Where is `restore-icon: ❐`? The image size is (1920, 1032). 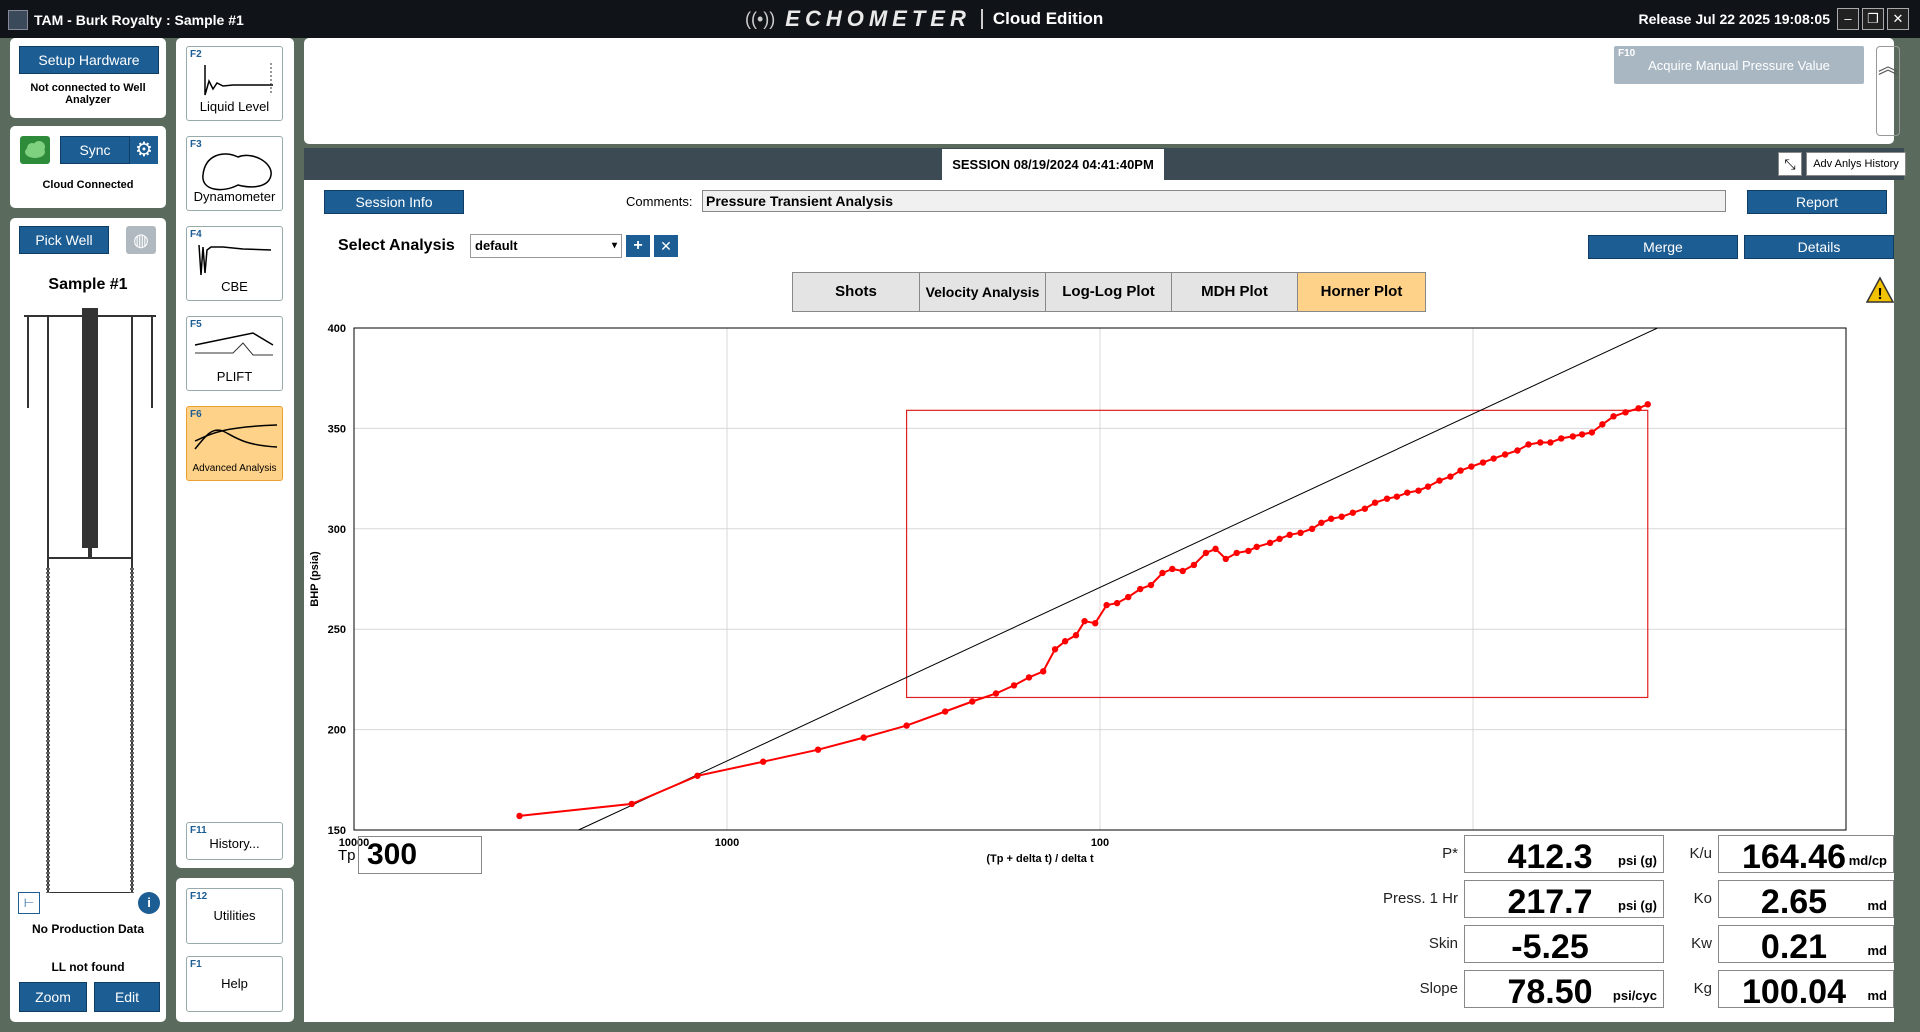 restore-icon: ❐ is located at coordinates (1873, 19).